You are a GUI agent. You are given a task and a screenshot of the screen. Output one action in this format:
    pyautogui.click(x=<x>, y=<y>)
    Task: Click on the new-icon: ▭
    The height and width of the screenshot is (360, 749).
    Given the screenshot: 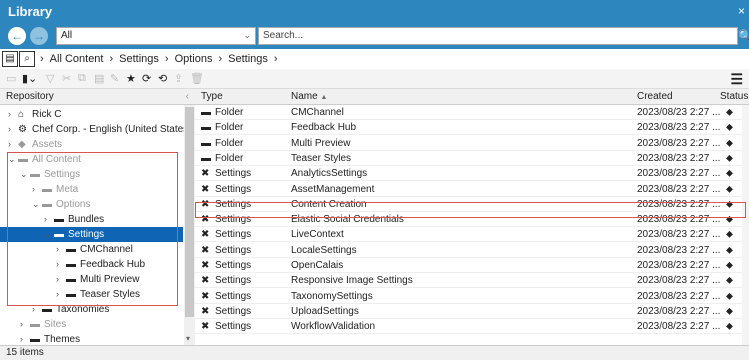 What is the action you would take?
    pyautogui.click(x=11, y=78)
    